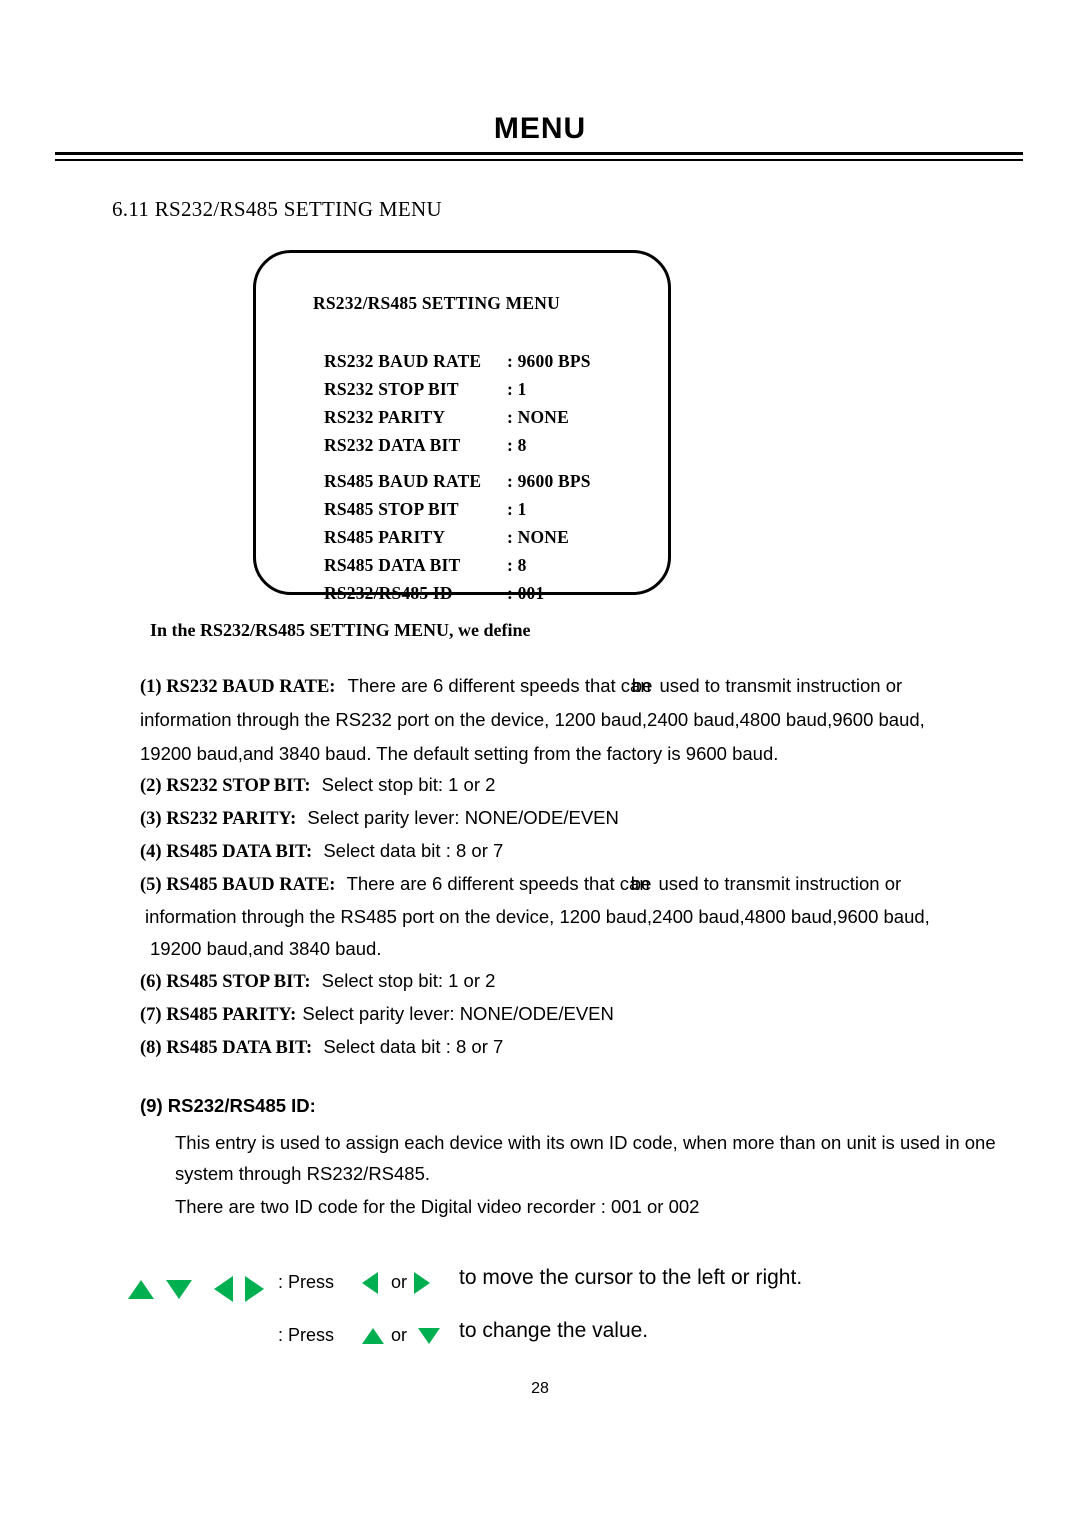  Describe the element at coordinates (196, 1289) in the screenshot. I see `arrow-key-legend` at that location.